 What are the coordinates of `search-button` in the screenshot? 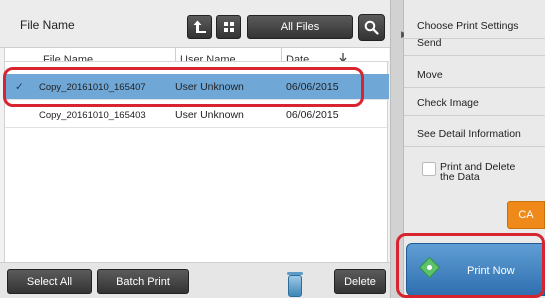 It's located at (371, 27).